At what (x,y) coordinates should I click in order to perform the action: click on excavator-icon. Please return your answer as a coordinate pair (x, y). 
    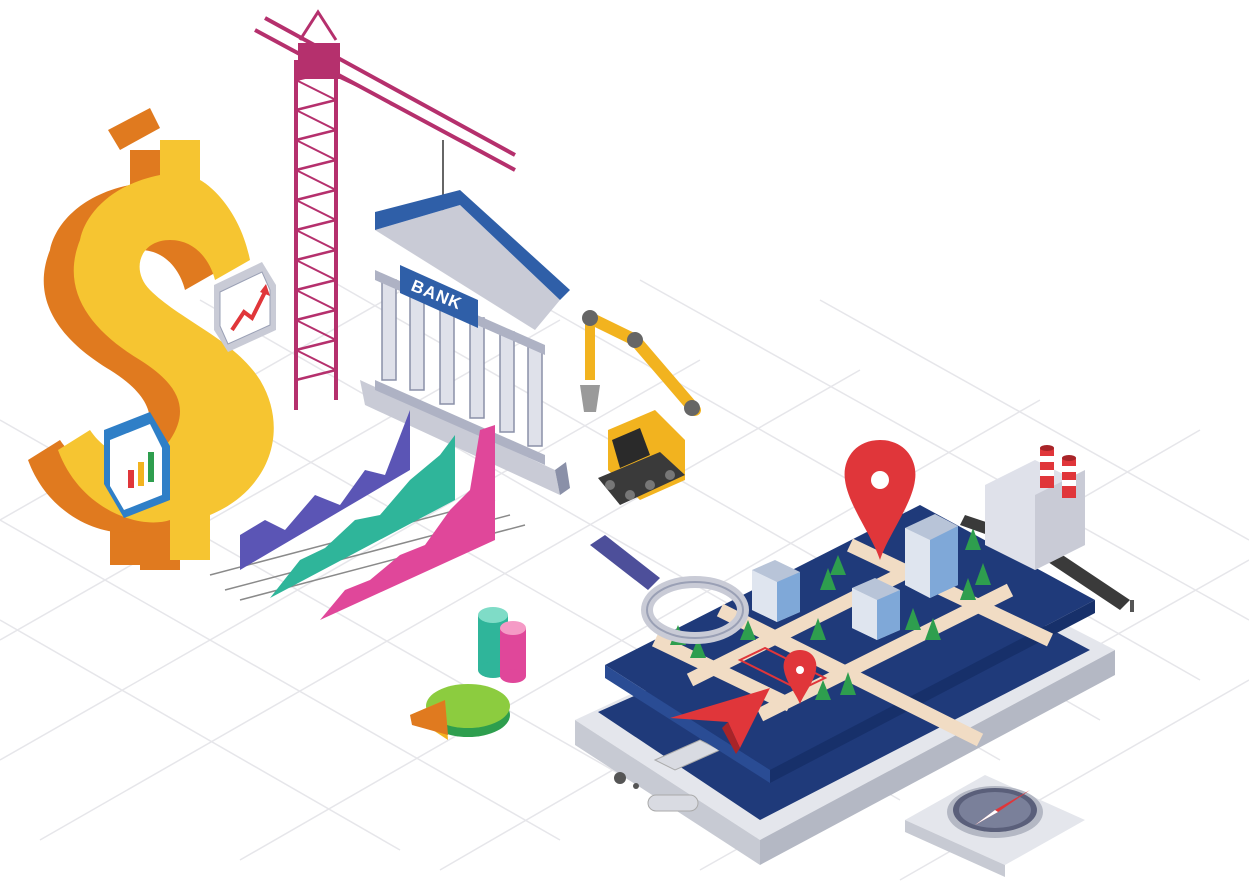
    Looking at the image, I should click on (640, 407).